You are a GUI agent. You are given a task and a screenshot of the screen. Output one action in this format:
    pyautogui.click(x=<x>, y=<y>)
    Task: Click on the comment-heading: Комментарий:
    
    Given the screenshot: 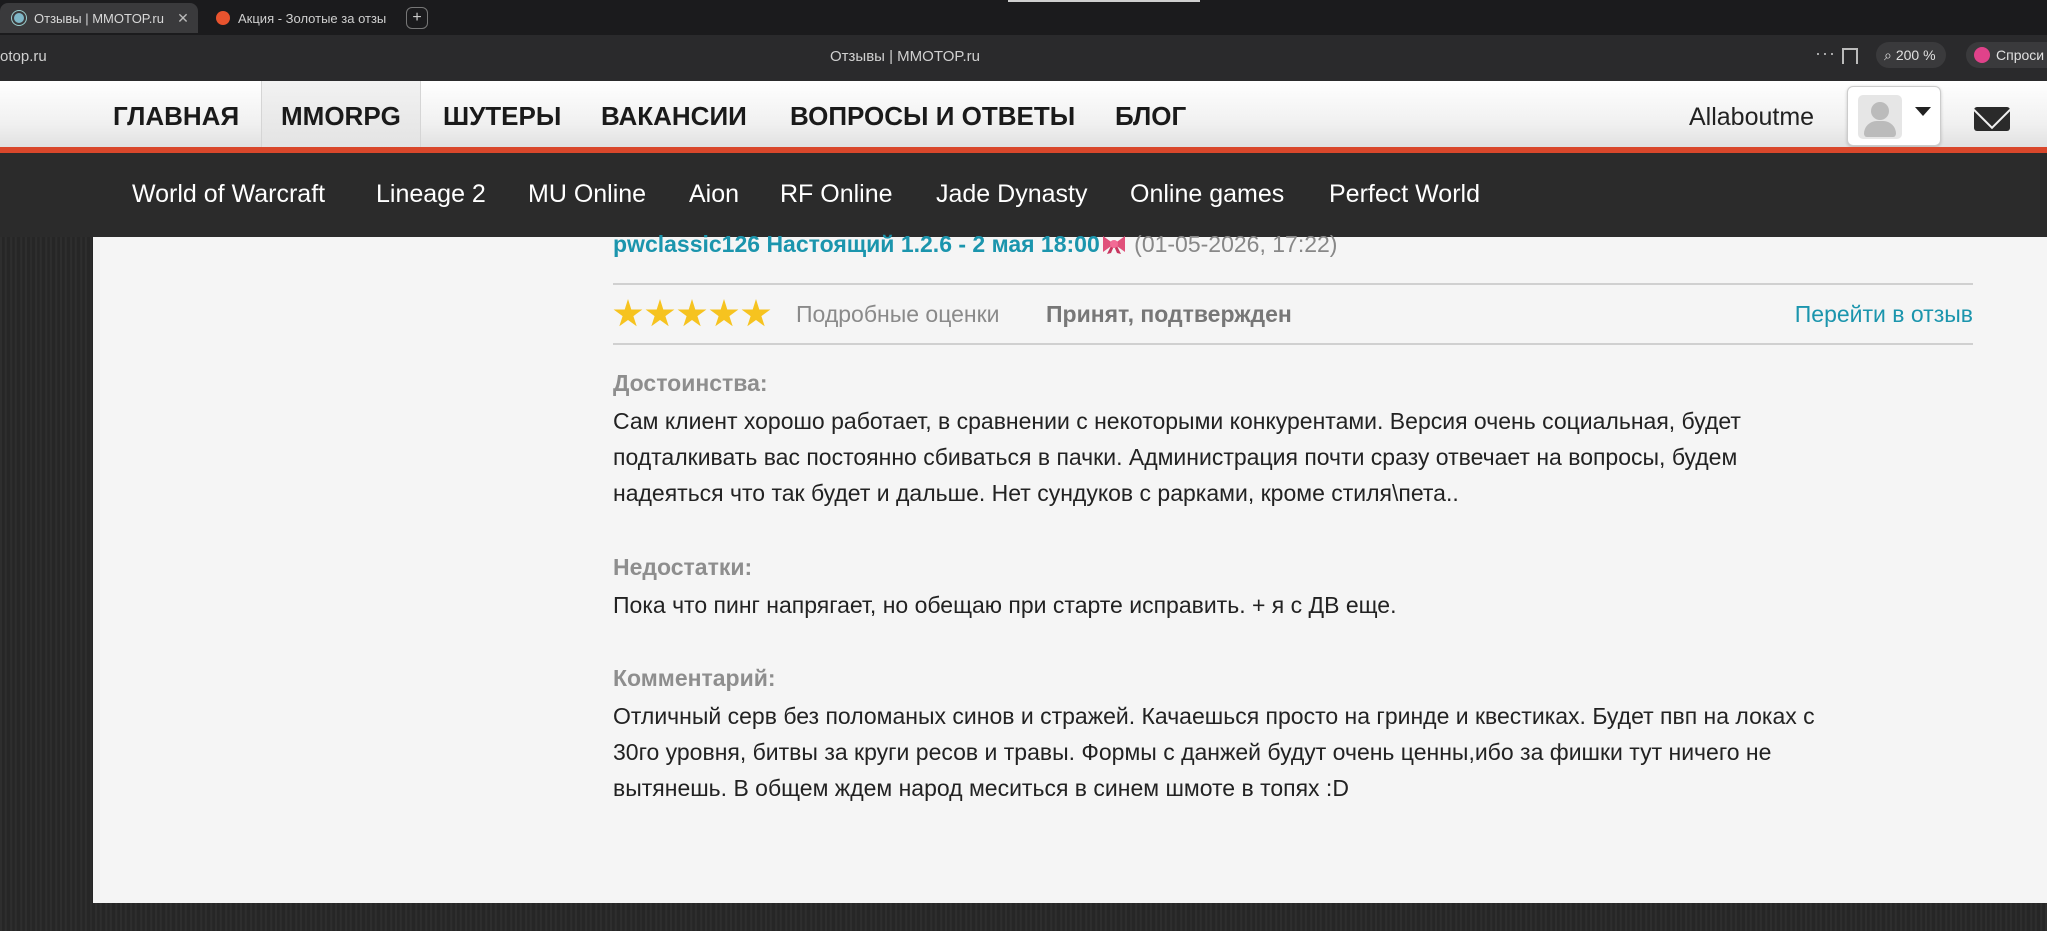 What is the action you would take?
    pyautogui.click(x=694, y=678)
    